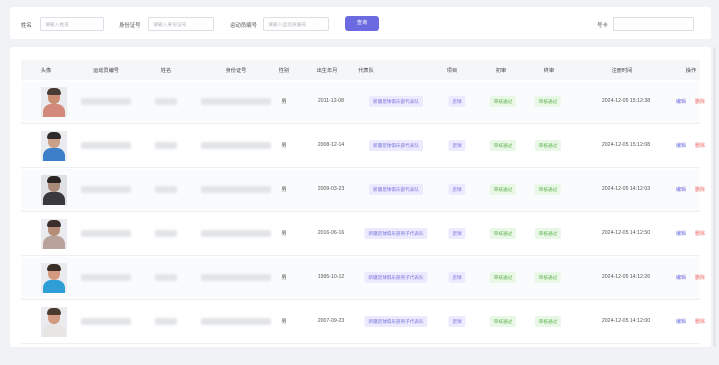 Image resolution: width=719 pixels, height=365 pixels. Describe the element at coordinates (622, 71) in the screenshot. I see `col-registered: 注册时间` at that location.